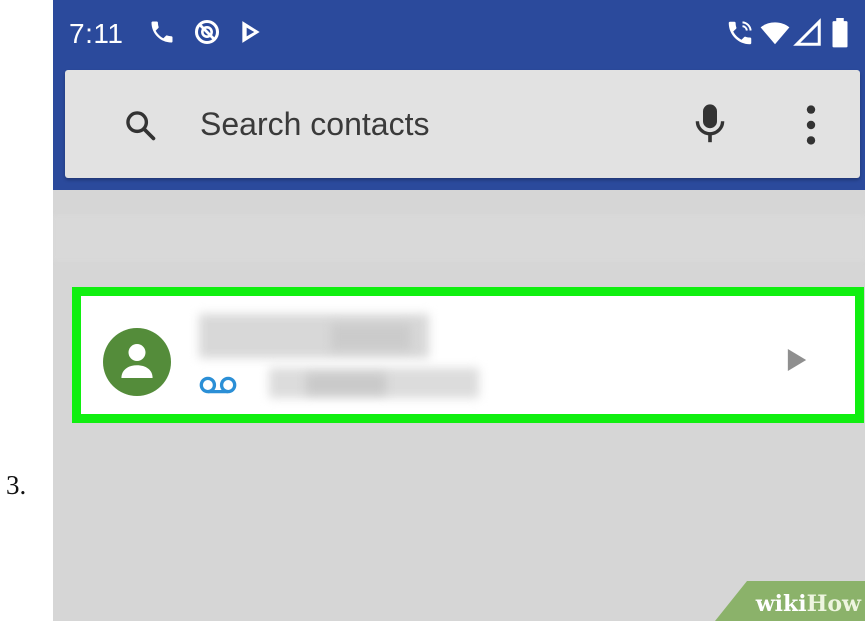  Describe the element at coordinates (807, 32) in the screenshot. I see `signal-icon` at that location.